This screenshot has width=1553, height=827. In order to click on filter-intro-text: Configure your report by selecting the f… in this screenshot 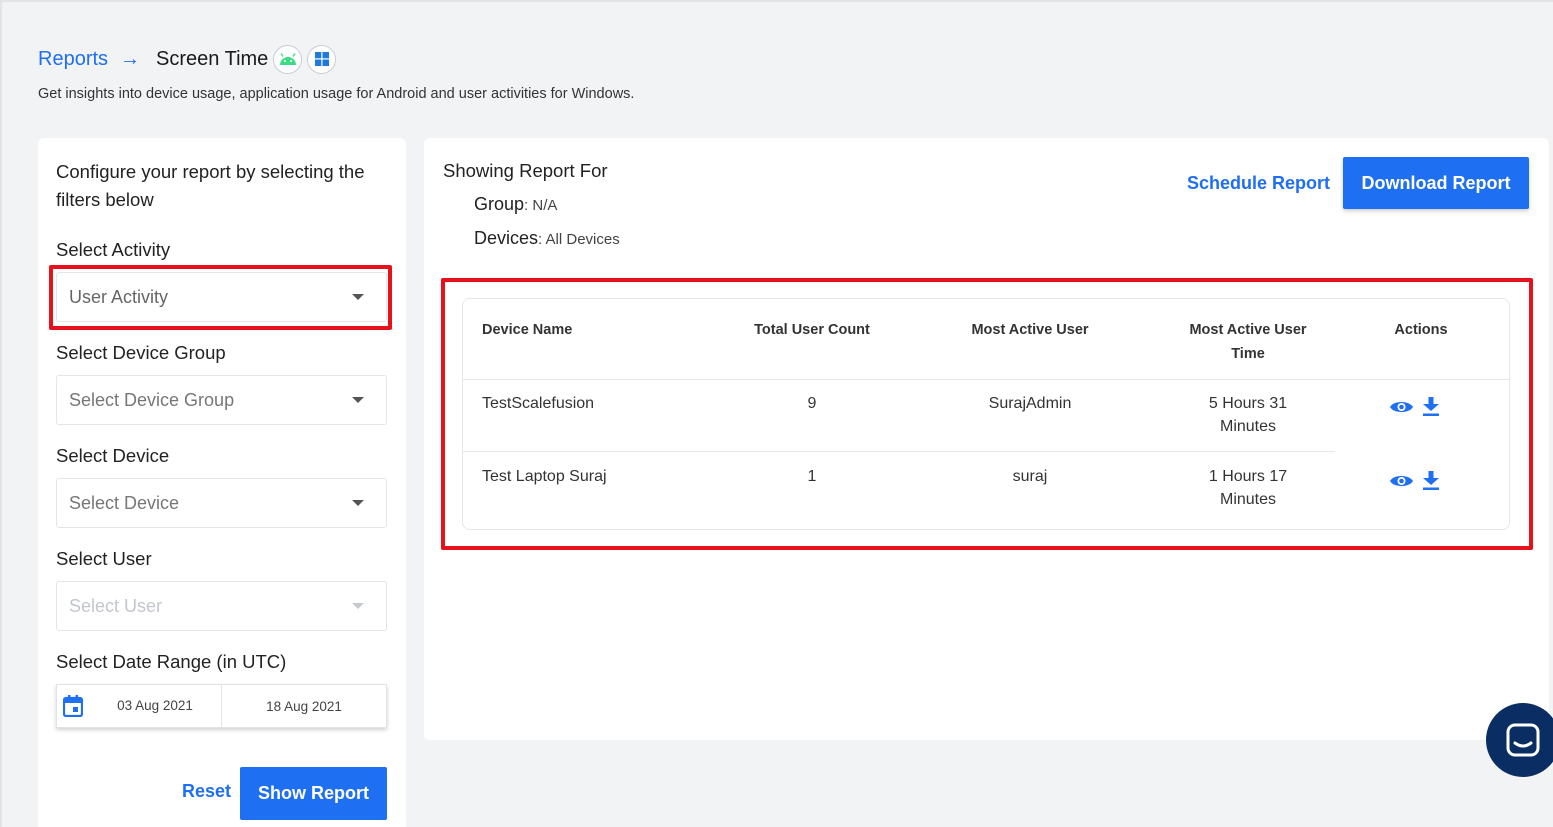, I will do `click(210, 185)`.